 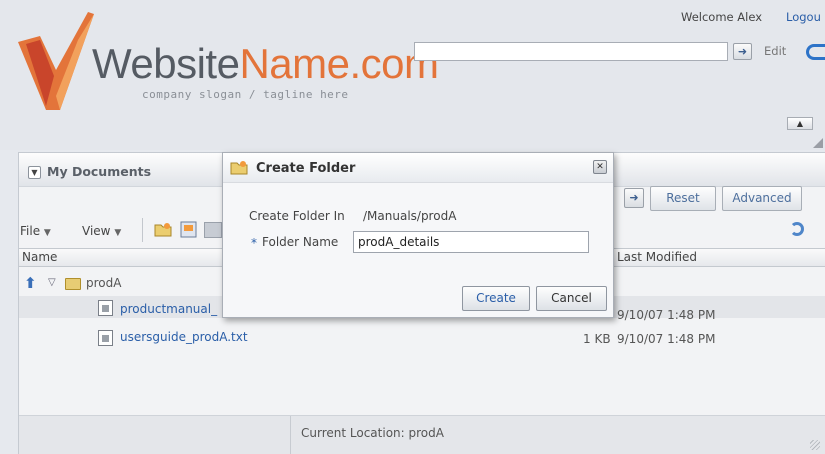 What do you see at coordinates (815, 445) in the screenshot?
I see `resize-grip-icon` at bounding box center [815, 445].